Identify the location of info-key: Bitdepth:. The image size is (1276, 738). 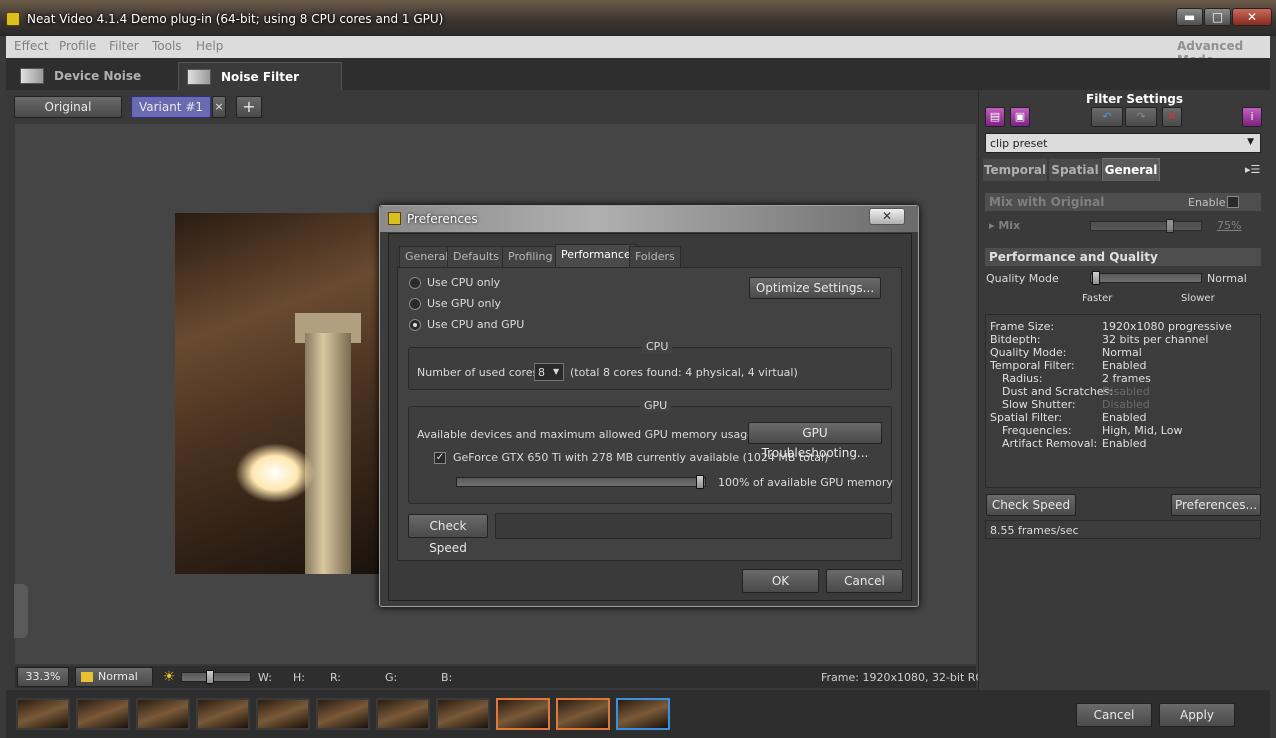
(1015, 339).